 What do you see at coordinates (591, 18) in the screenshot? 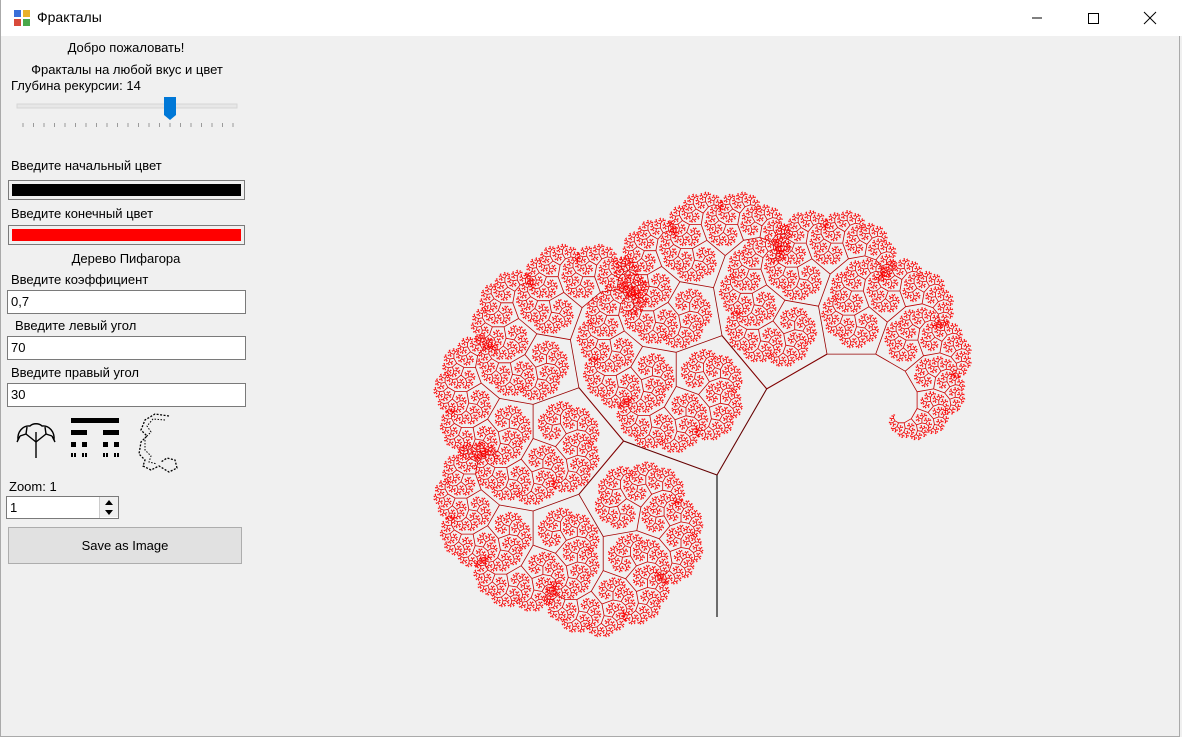
I see `title-bar: Фракталы` at bounding box center [591, 18].